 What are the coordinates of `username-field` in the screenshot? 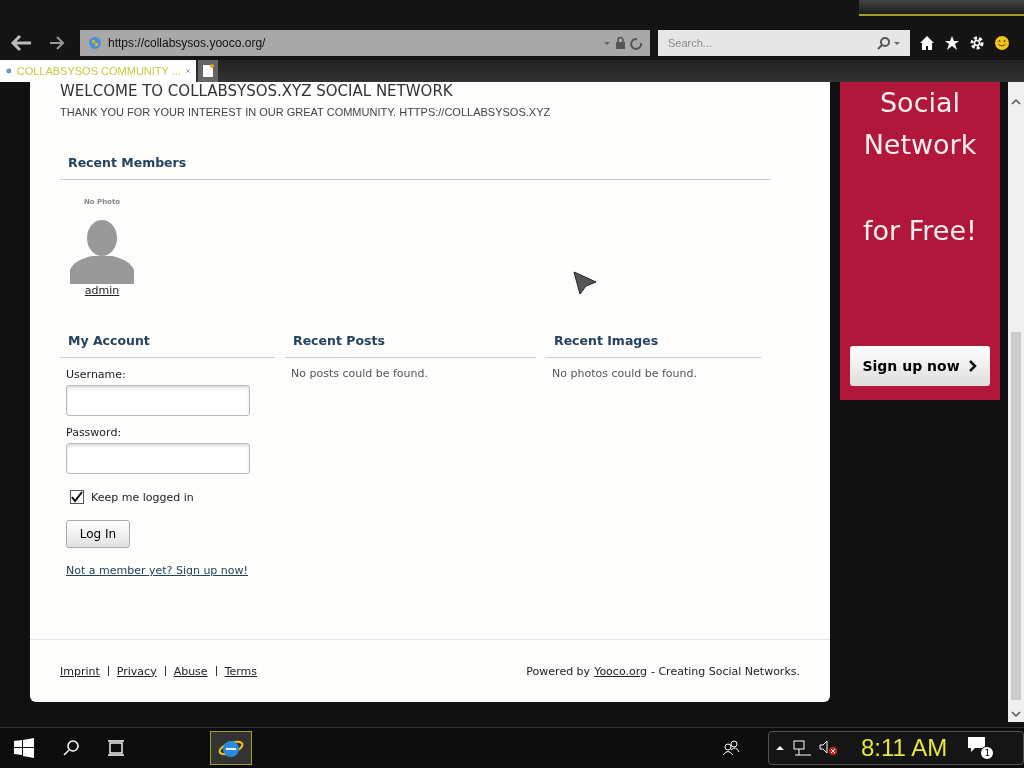 It's located at (158, 400).